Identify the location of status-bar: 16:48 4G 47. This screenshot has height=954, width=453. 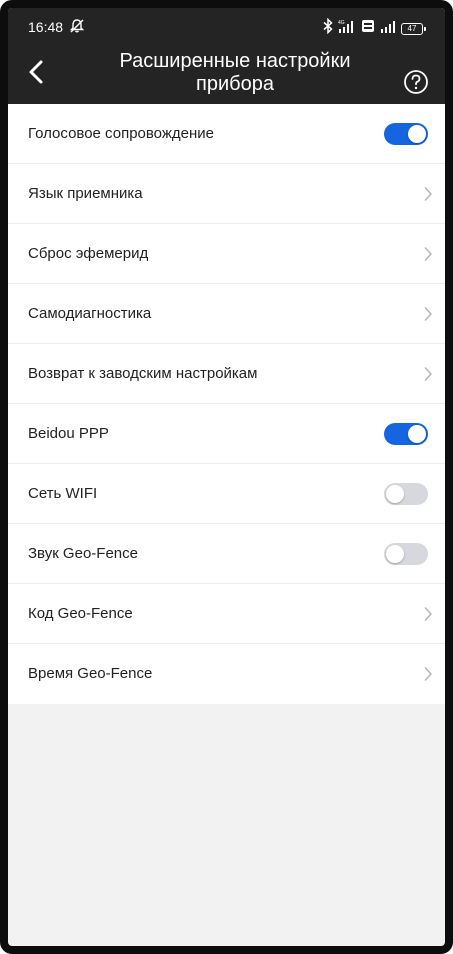
(226, 27).